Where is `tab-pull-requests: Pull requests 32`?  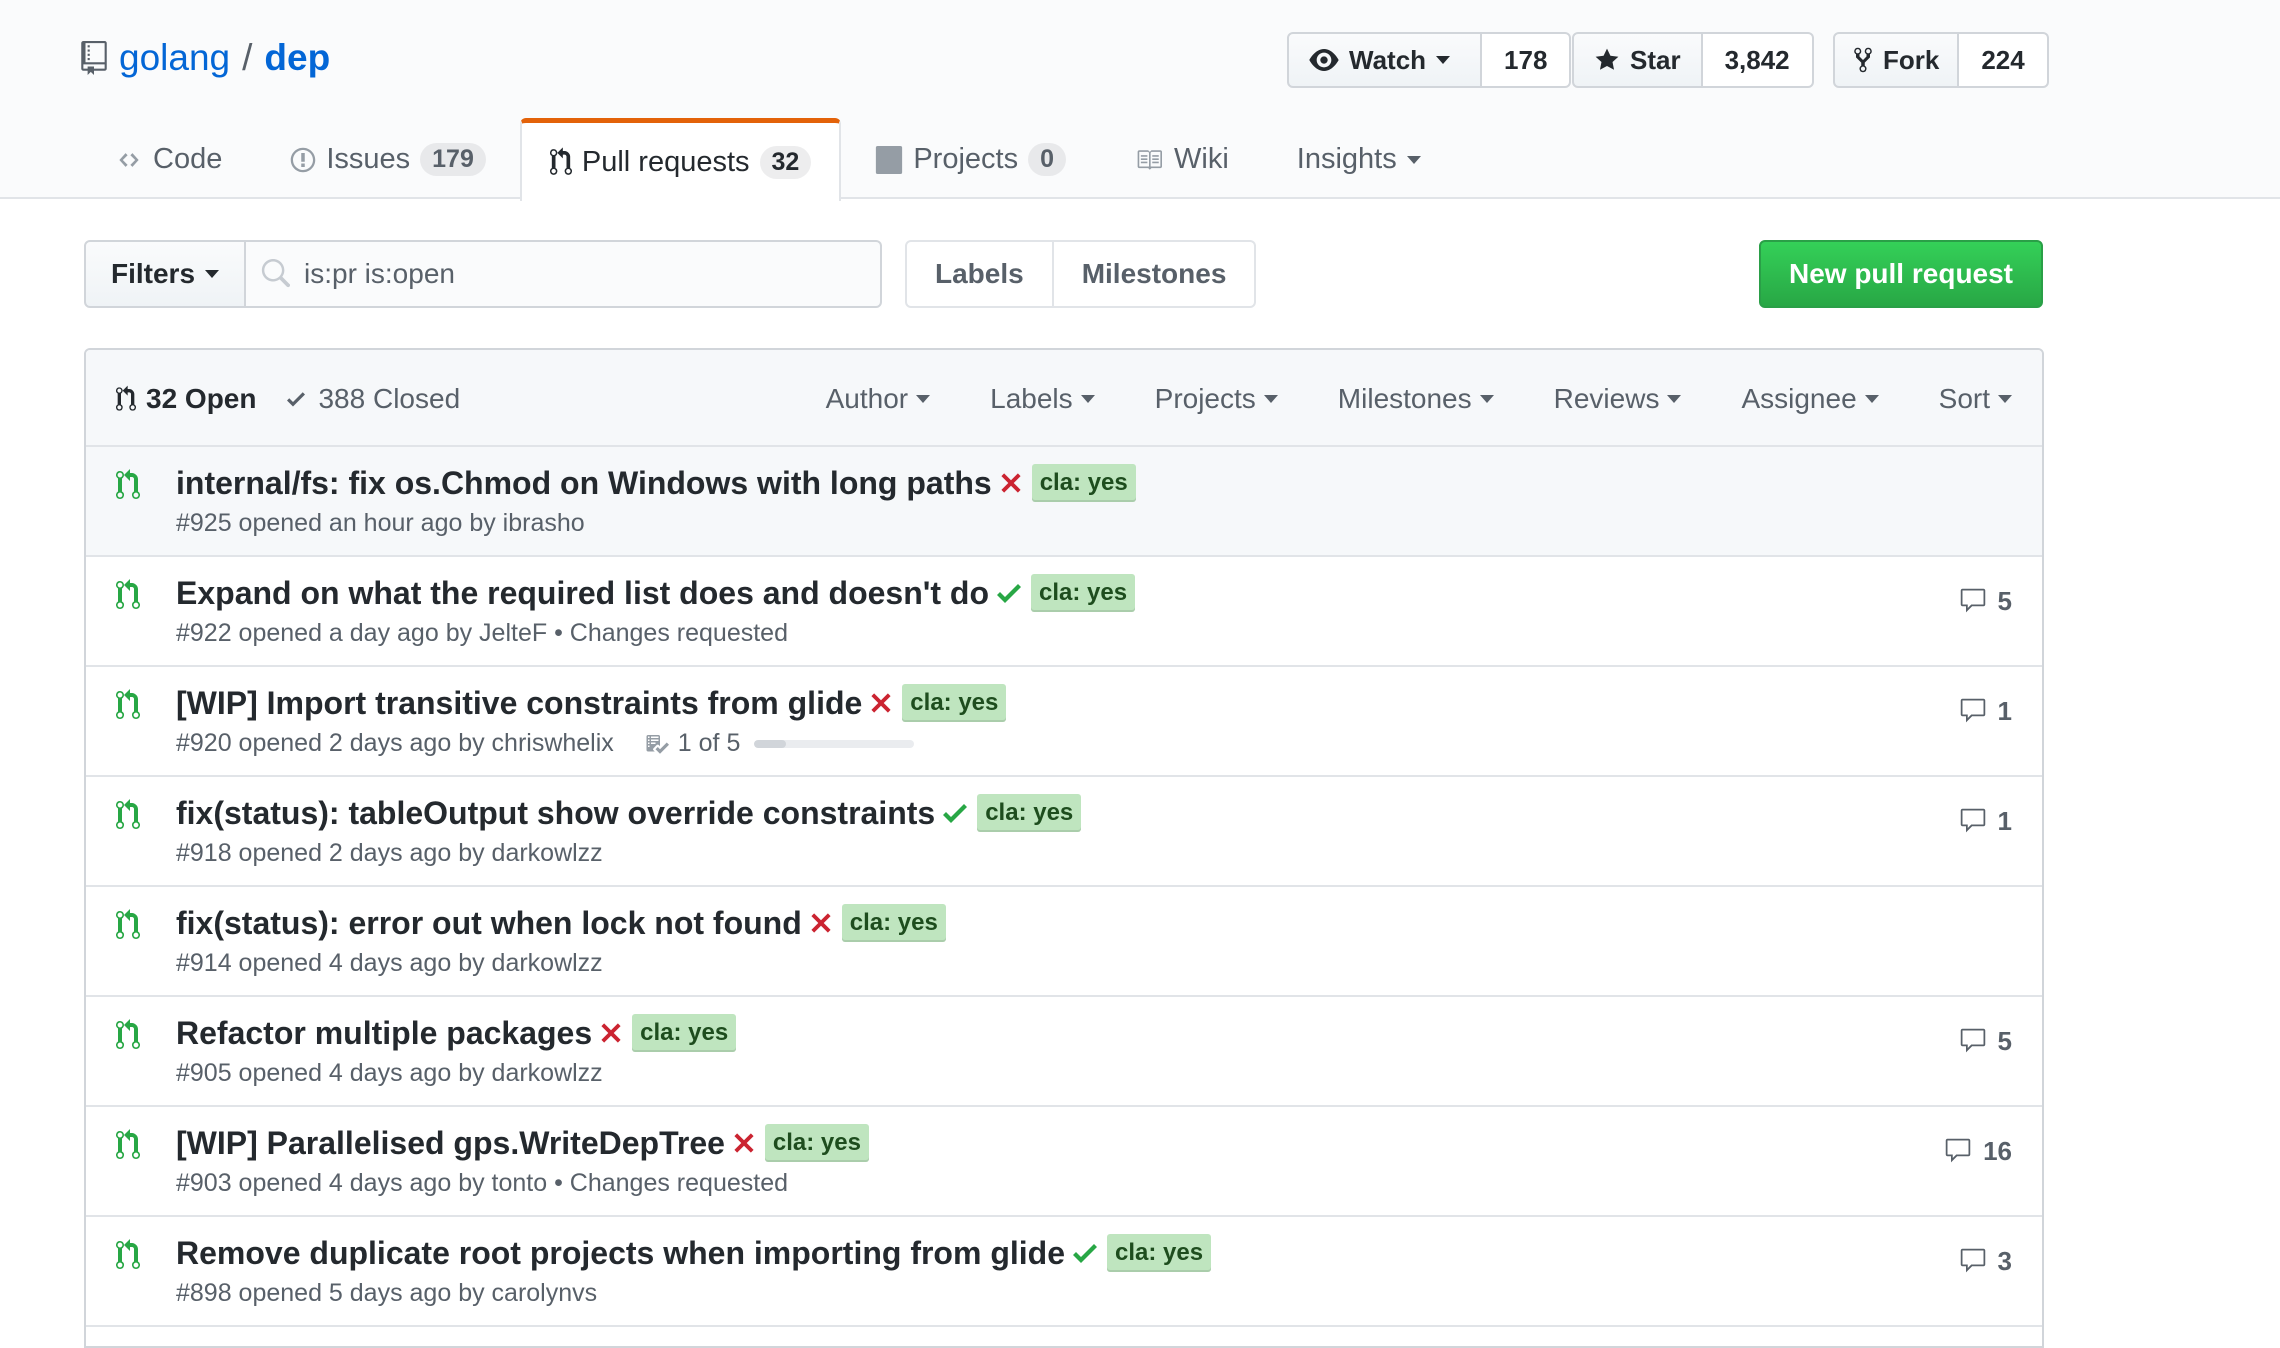 tab-pull-requests: Pull requests 32 is located at coordinates (680, 159).